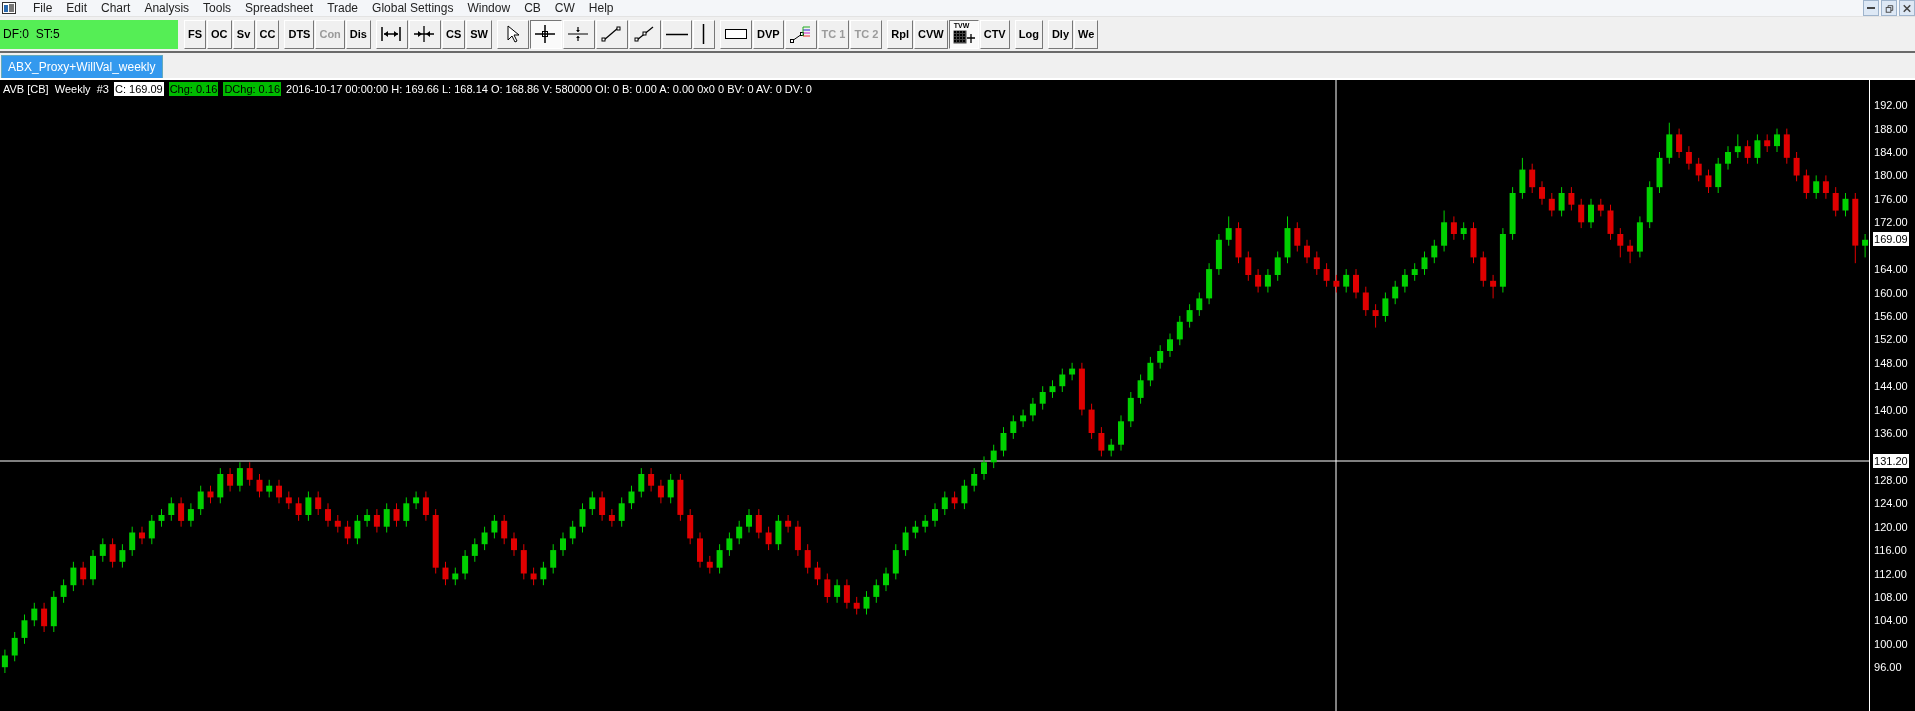  Describe the element at coordinates (1890, 198) in the screenshot. I see `axis-label: 176.00` at that location.